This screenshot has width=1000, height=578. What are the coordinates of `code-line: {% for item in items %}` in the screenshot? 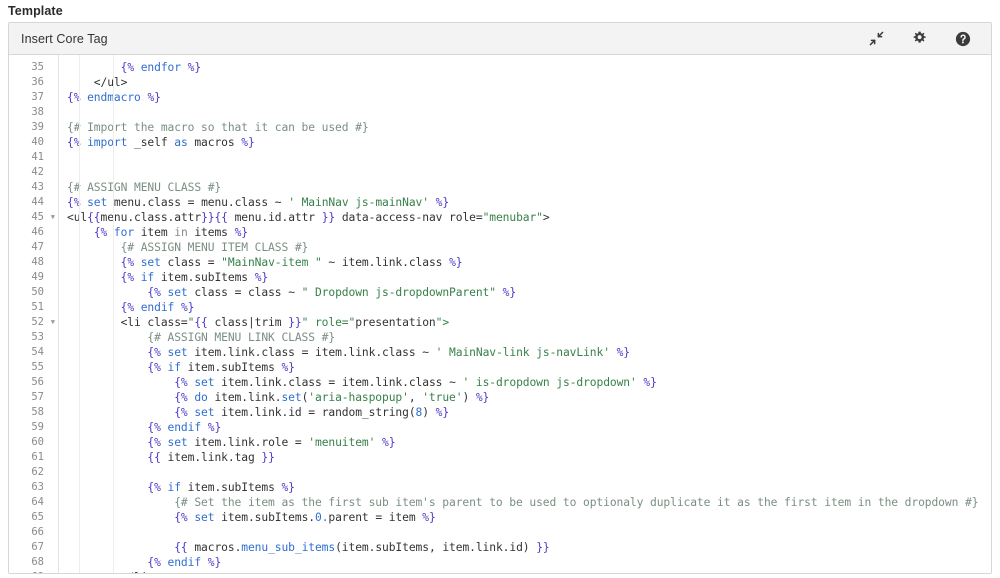 It's located at (529, 232).